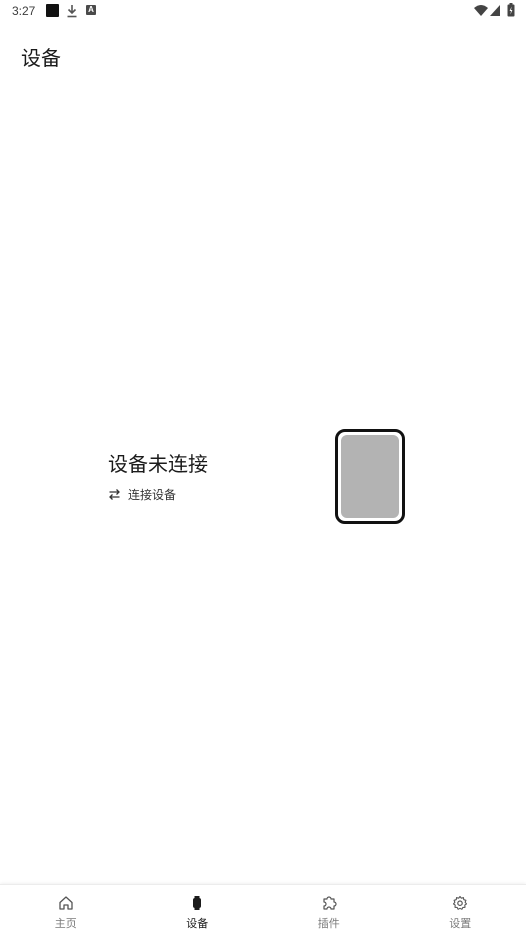  I want to click on watch-screen, so click(370, 476).